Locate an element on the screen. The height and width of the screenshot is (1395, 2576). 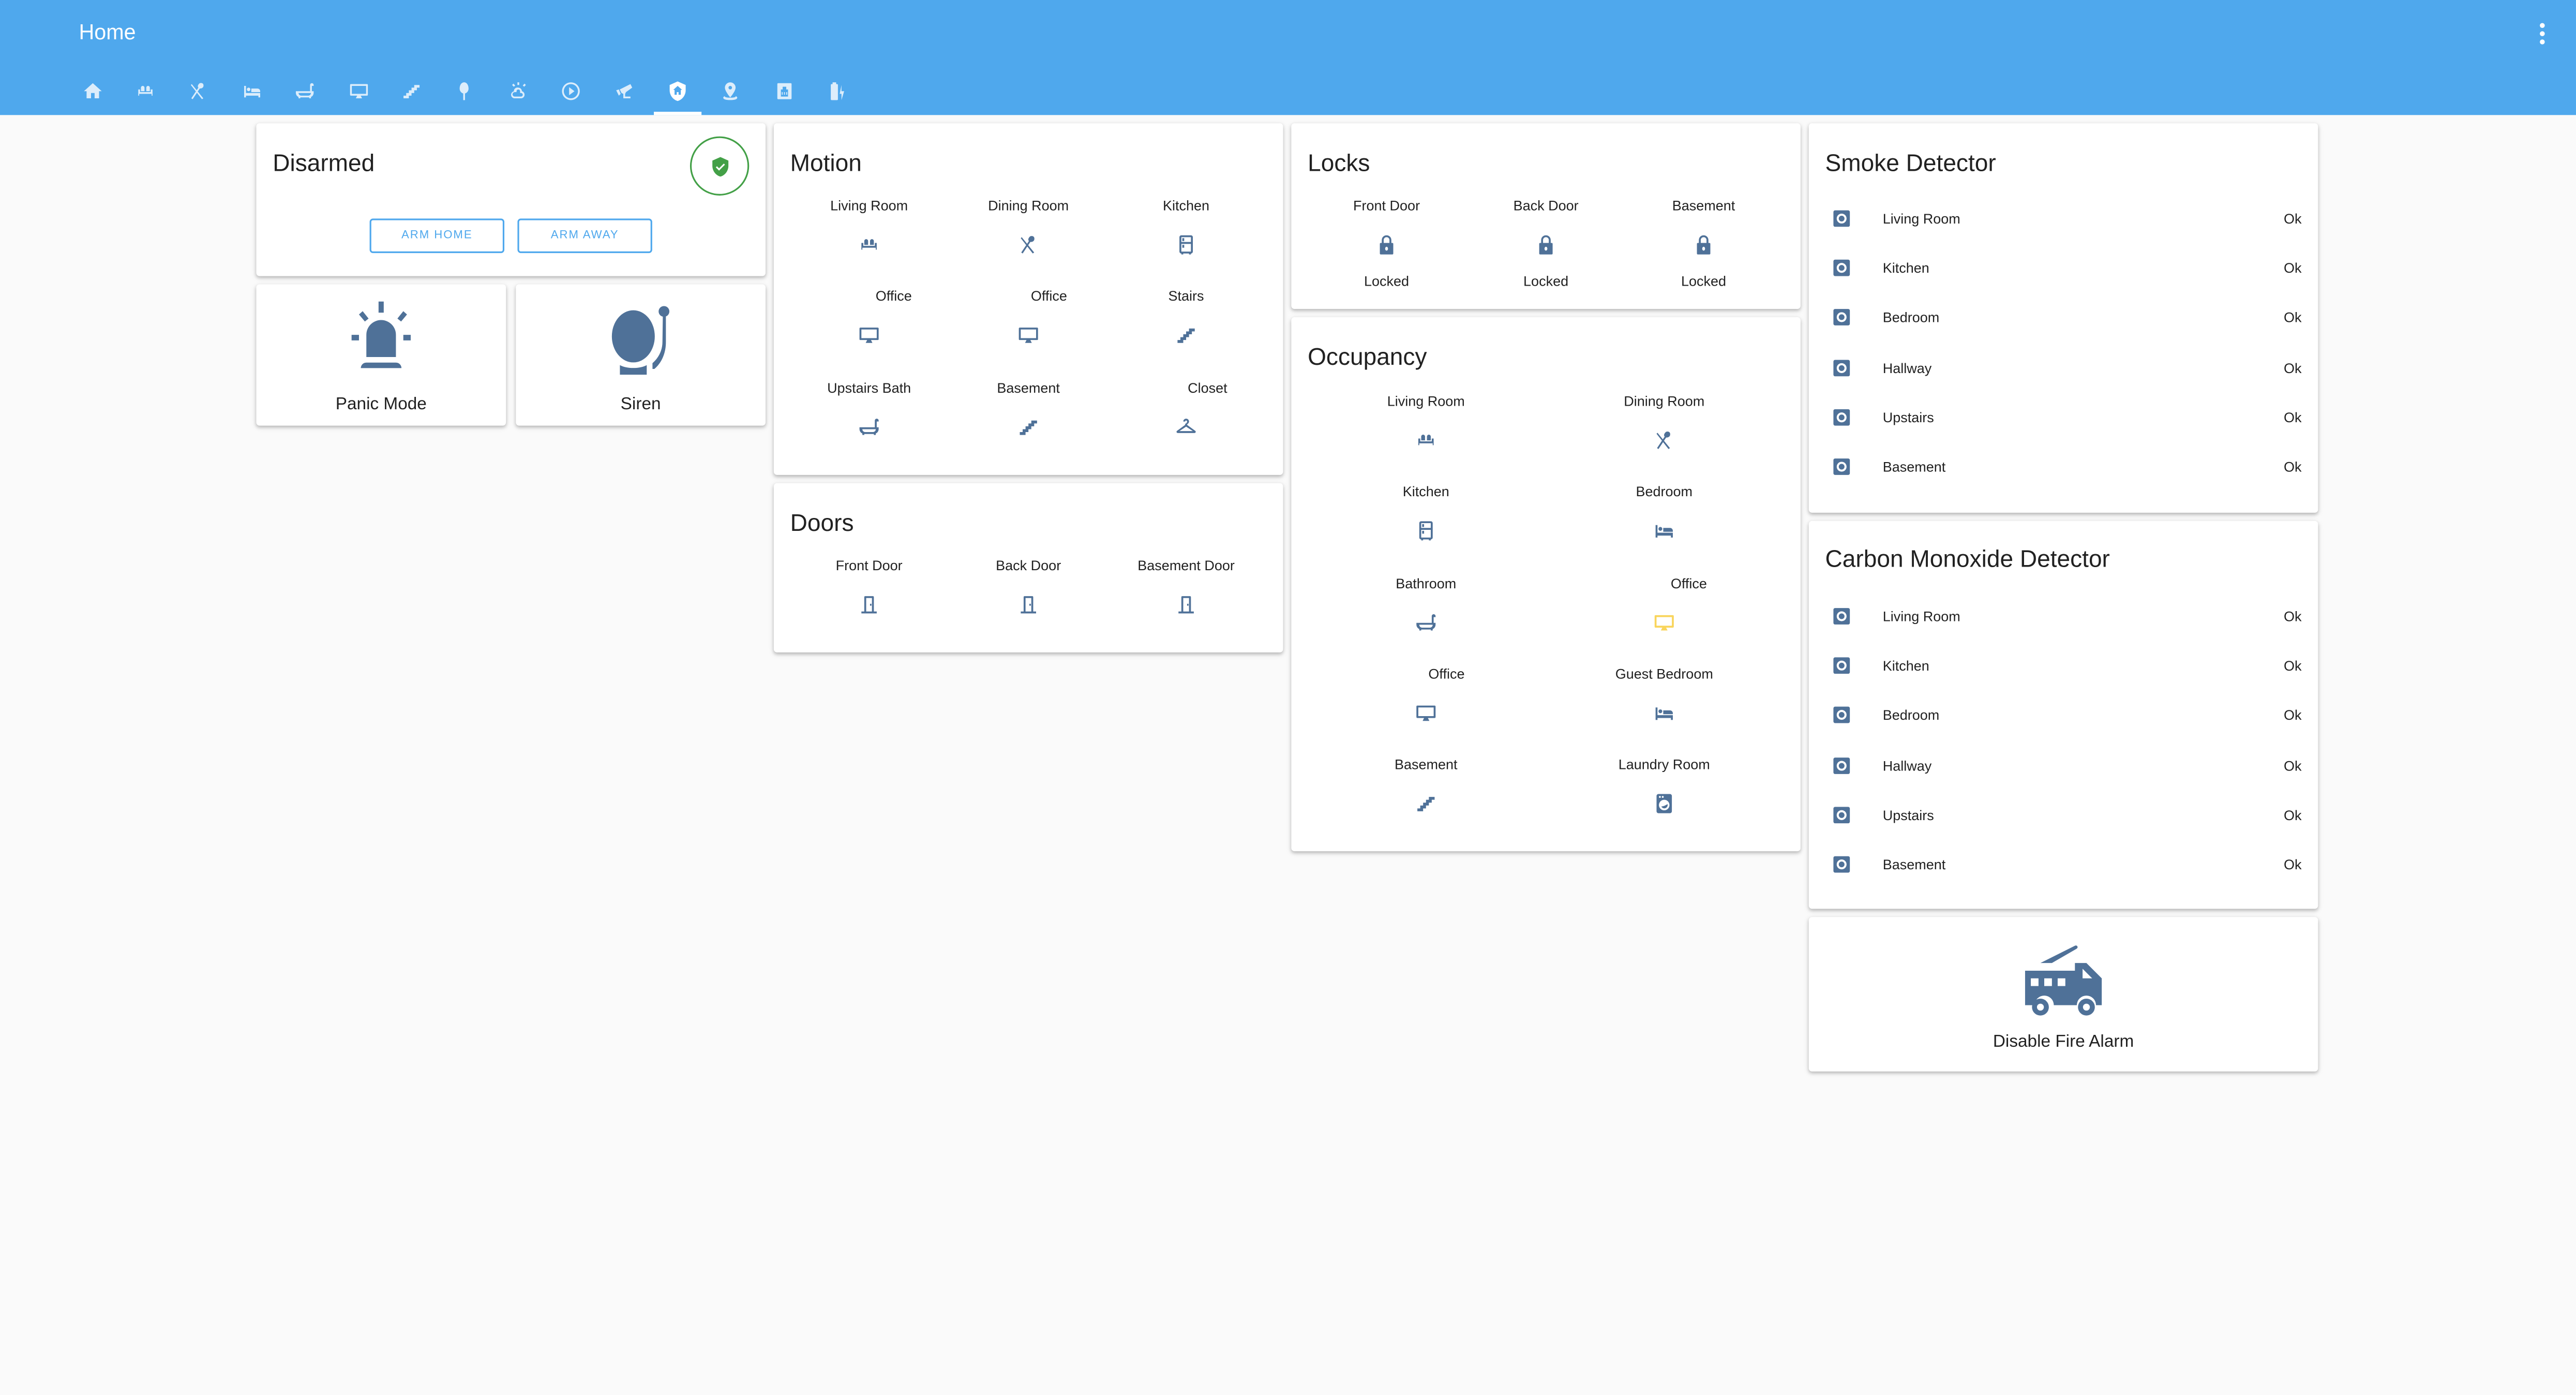
co-row: Kitchen Ok is located at coordinates (2067, 666).